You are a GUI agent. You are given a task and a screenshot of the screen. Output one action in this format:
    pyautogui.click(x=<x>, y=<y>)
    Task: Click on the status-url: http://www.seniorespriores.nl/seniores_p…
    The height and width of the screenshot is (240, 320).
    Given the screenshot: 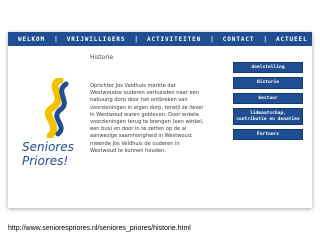 What is the action you would take?
    pyautogui.click(x=99, y=228)
    